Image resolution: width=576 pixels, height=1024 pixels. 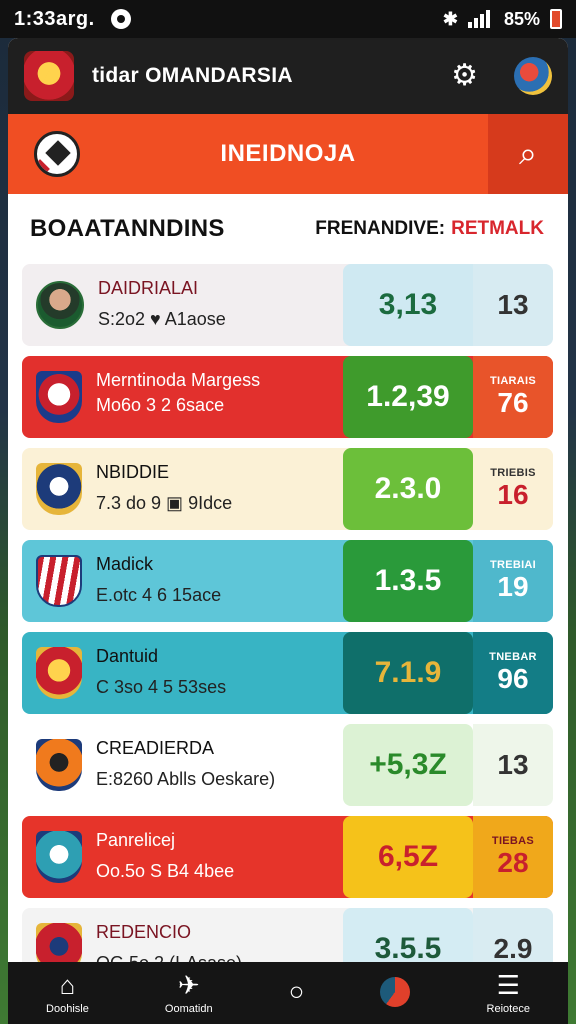 What do you see at coordinates (127, 228) in the screenshot?
I see `standings-title: BOAATANNDINS` at bounding box center [127, 228].